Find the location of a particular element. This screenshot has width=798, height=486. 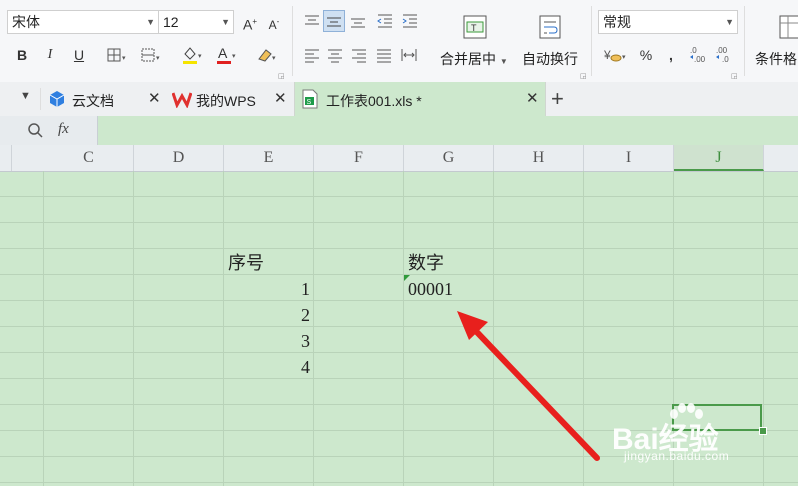

watermark-url: jingyan.baidu.com is located at coordinates (677, 456).